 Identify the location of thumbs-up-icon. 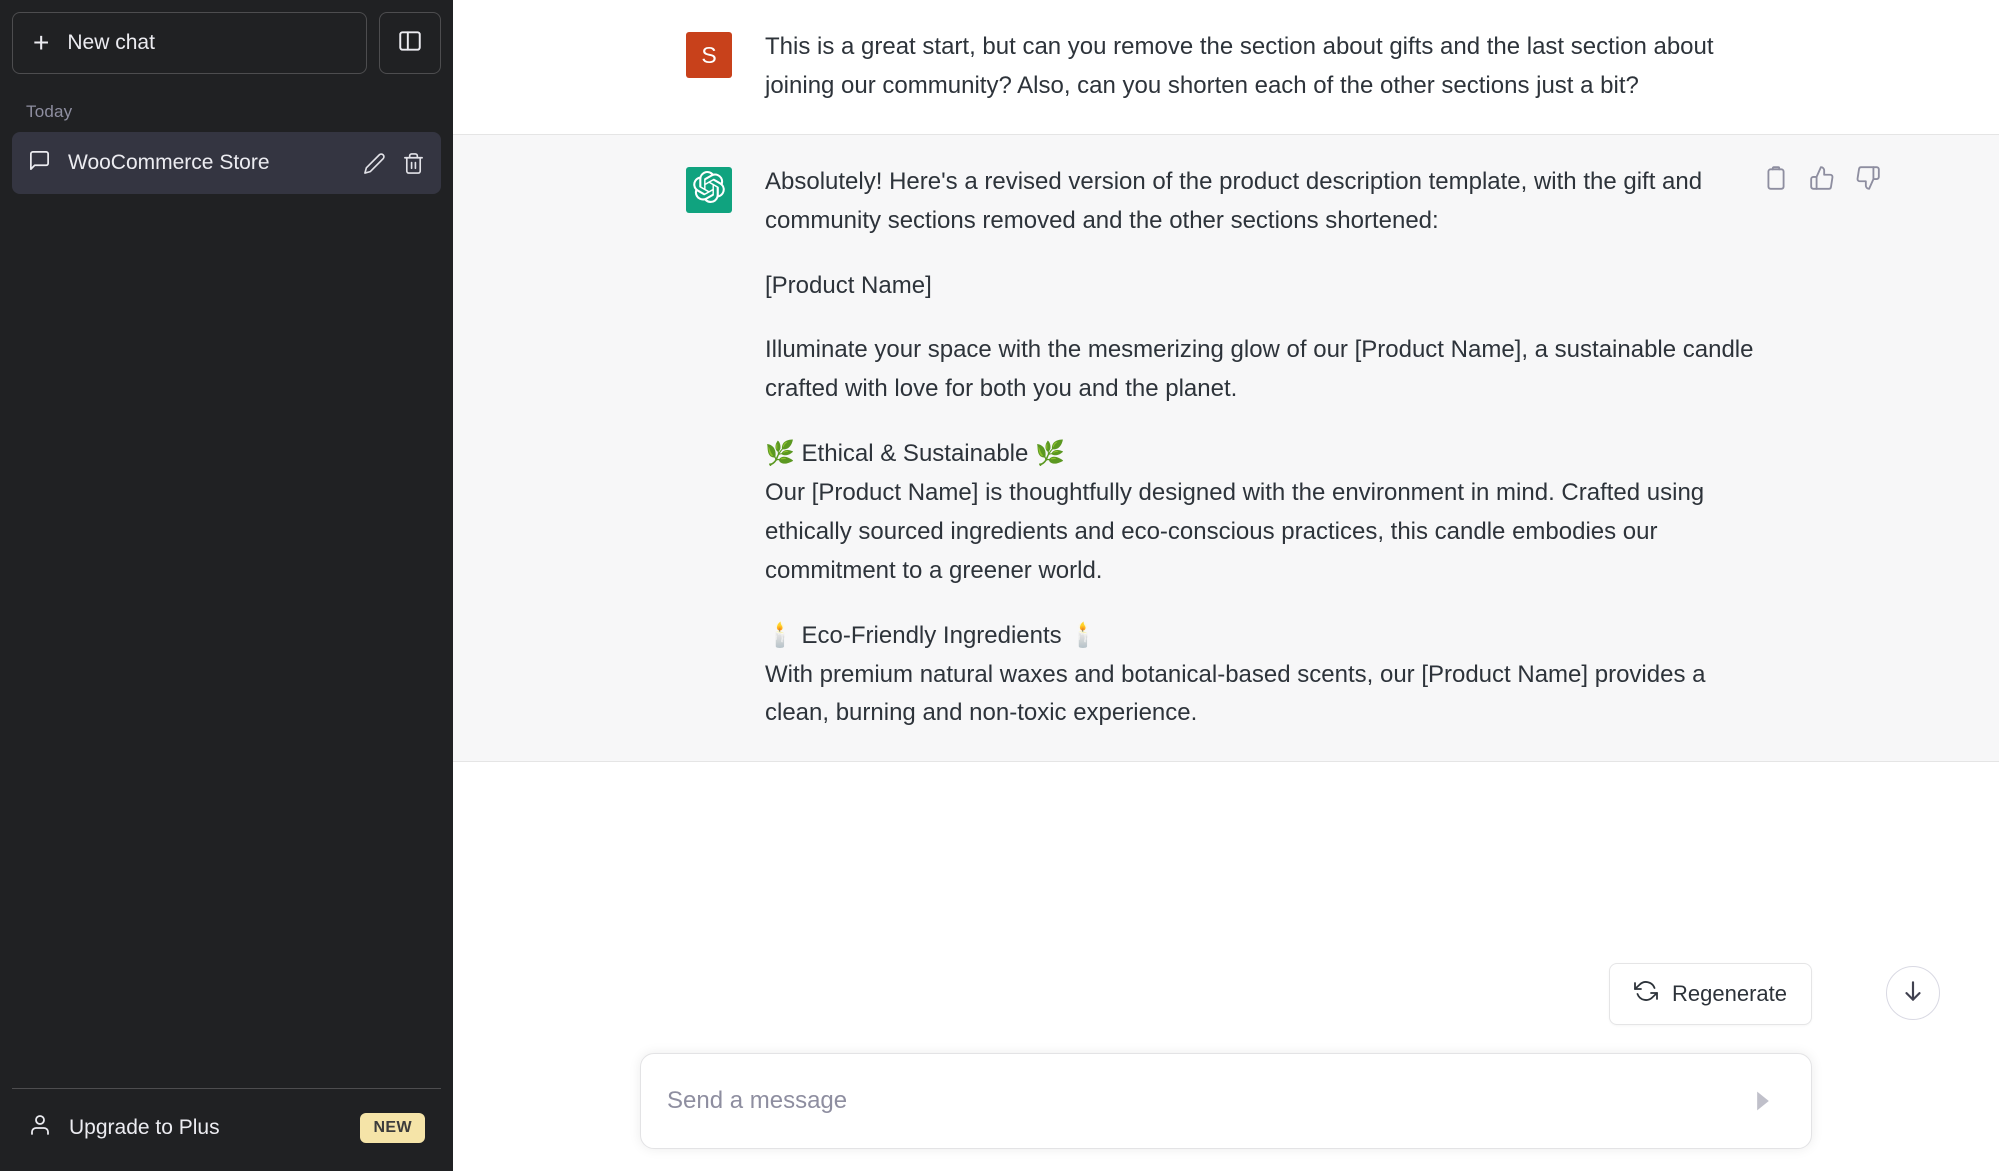
(1822, 178).